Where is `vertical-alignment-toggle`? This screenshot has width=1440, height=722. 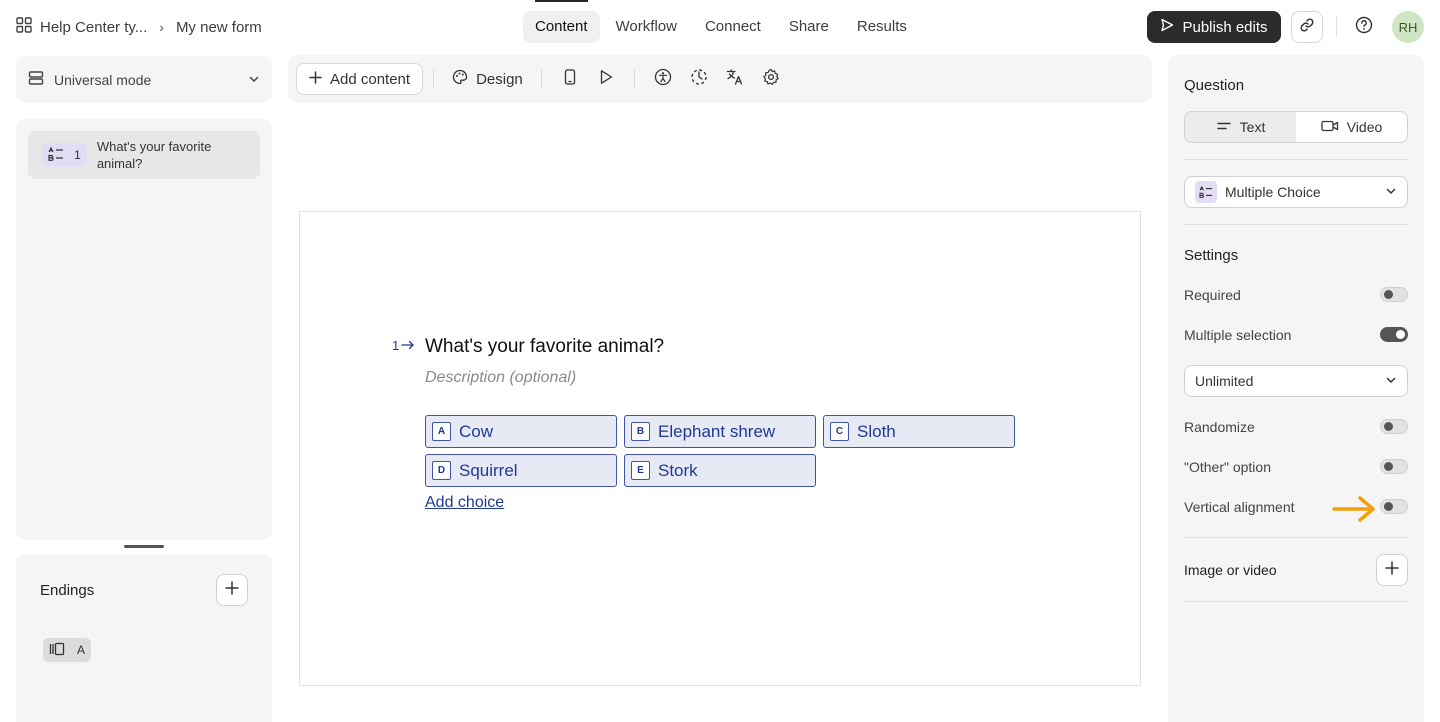 vertical-alignment-toggle is located at coordinates (1394, 506).